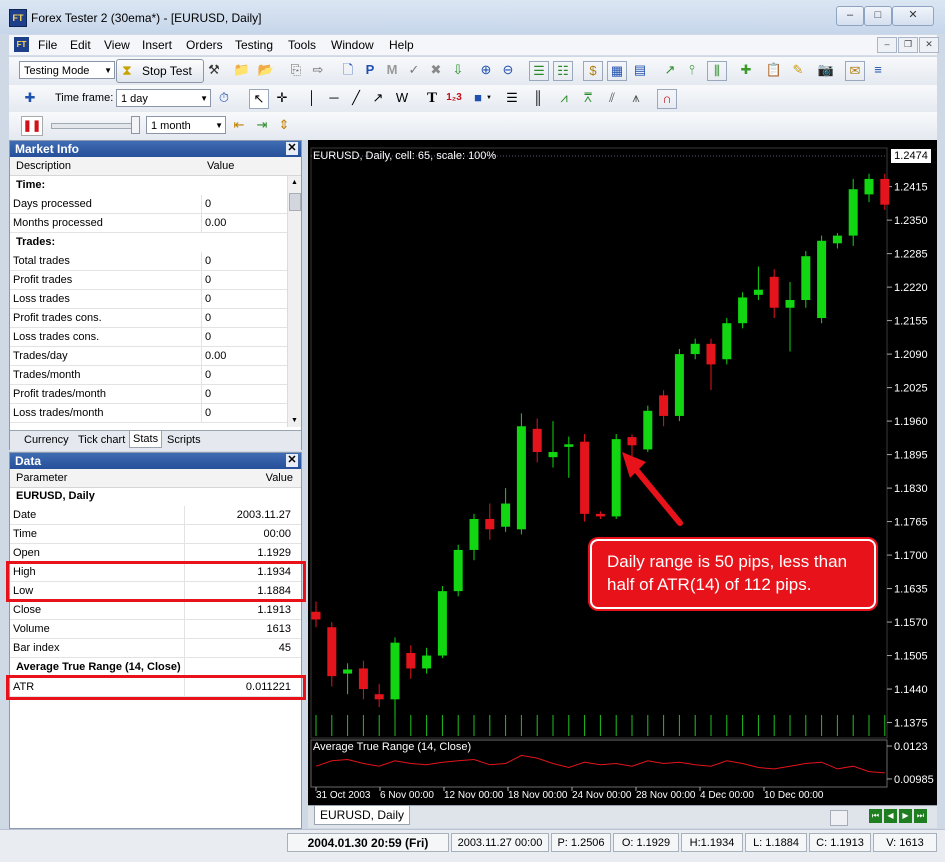 This screenshot has width=945, height=862. Describe the element at coordinates (160, 71) in the screenshot. I see `stop-test-button: ⧗ Stop Test` at that location.